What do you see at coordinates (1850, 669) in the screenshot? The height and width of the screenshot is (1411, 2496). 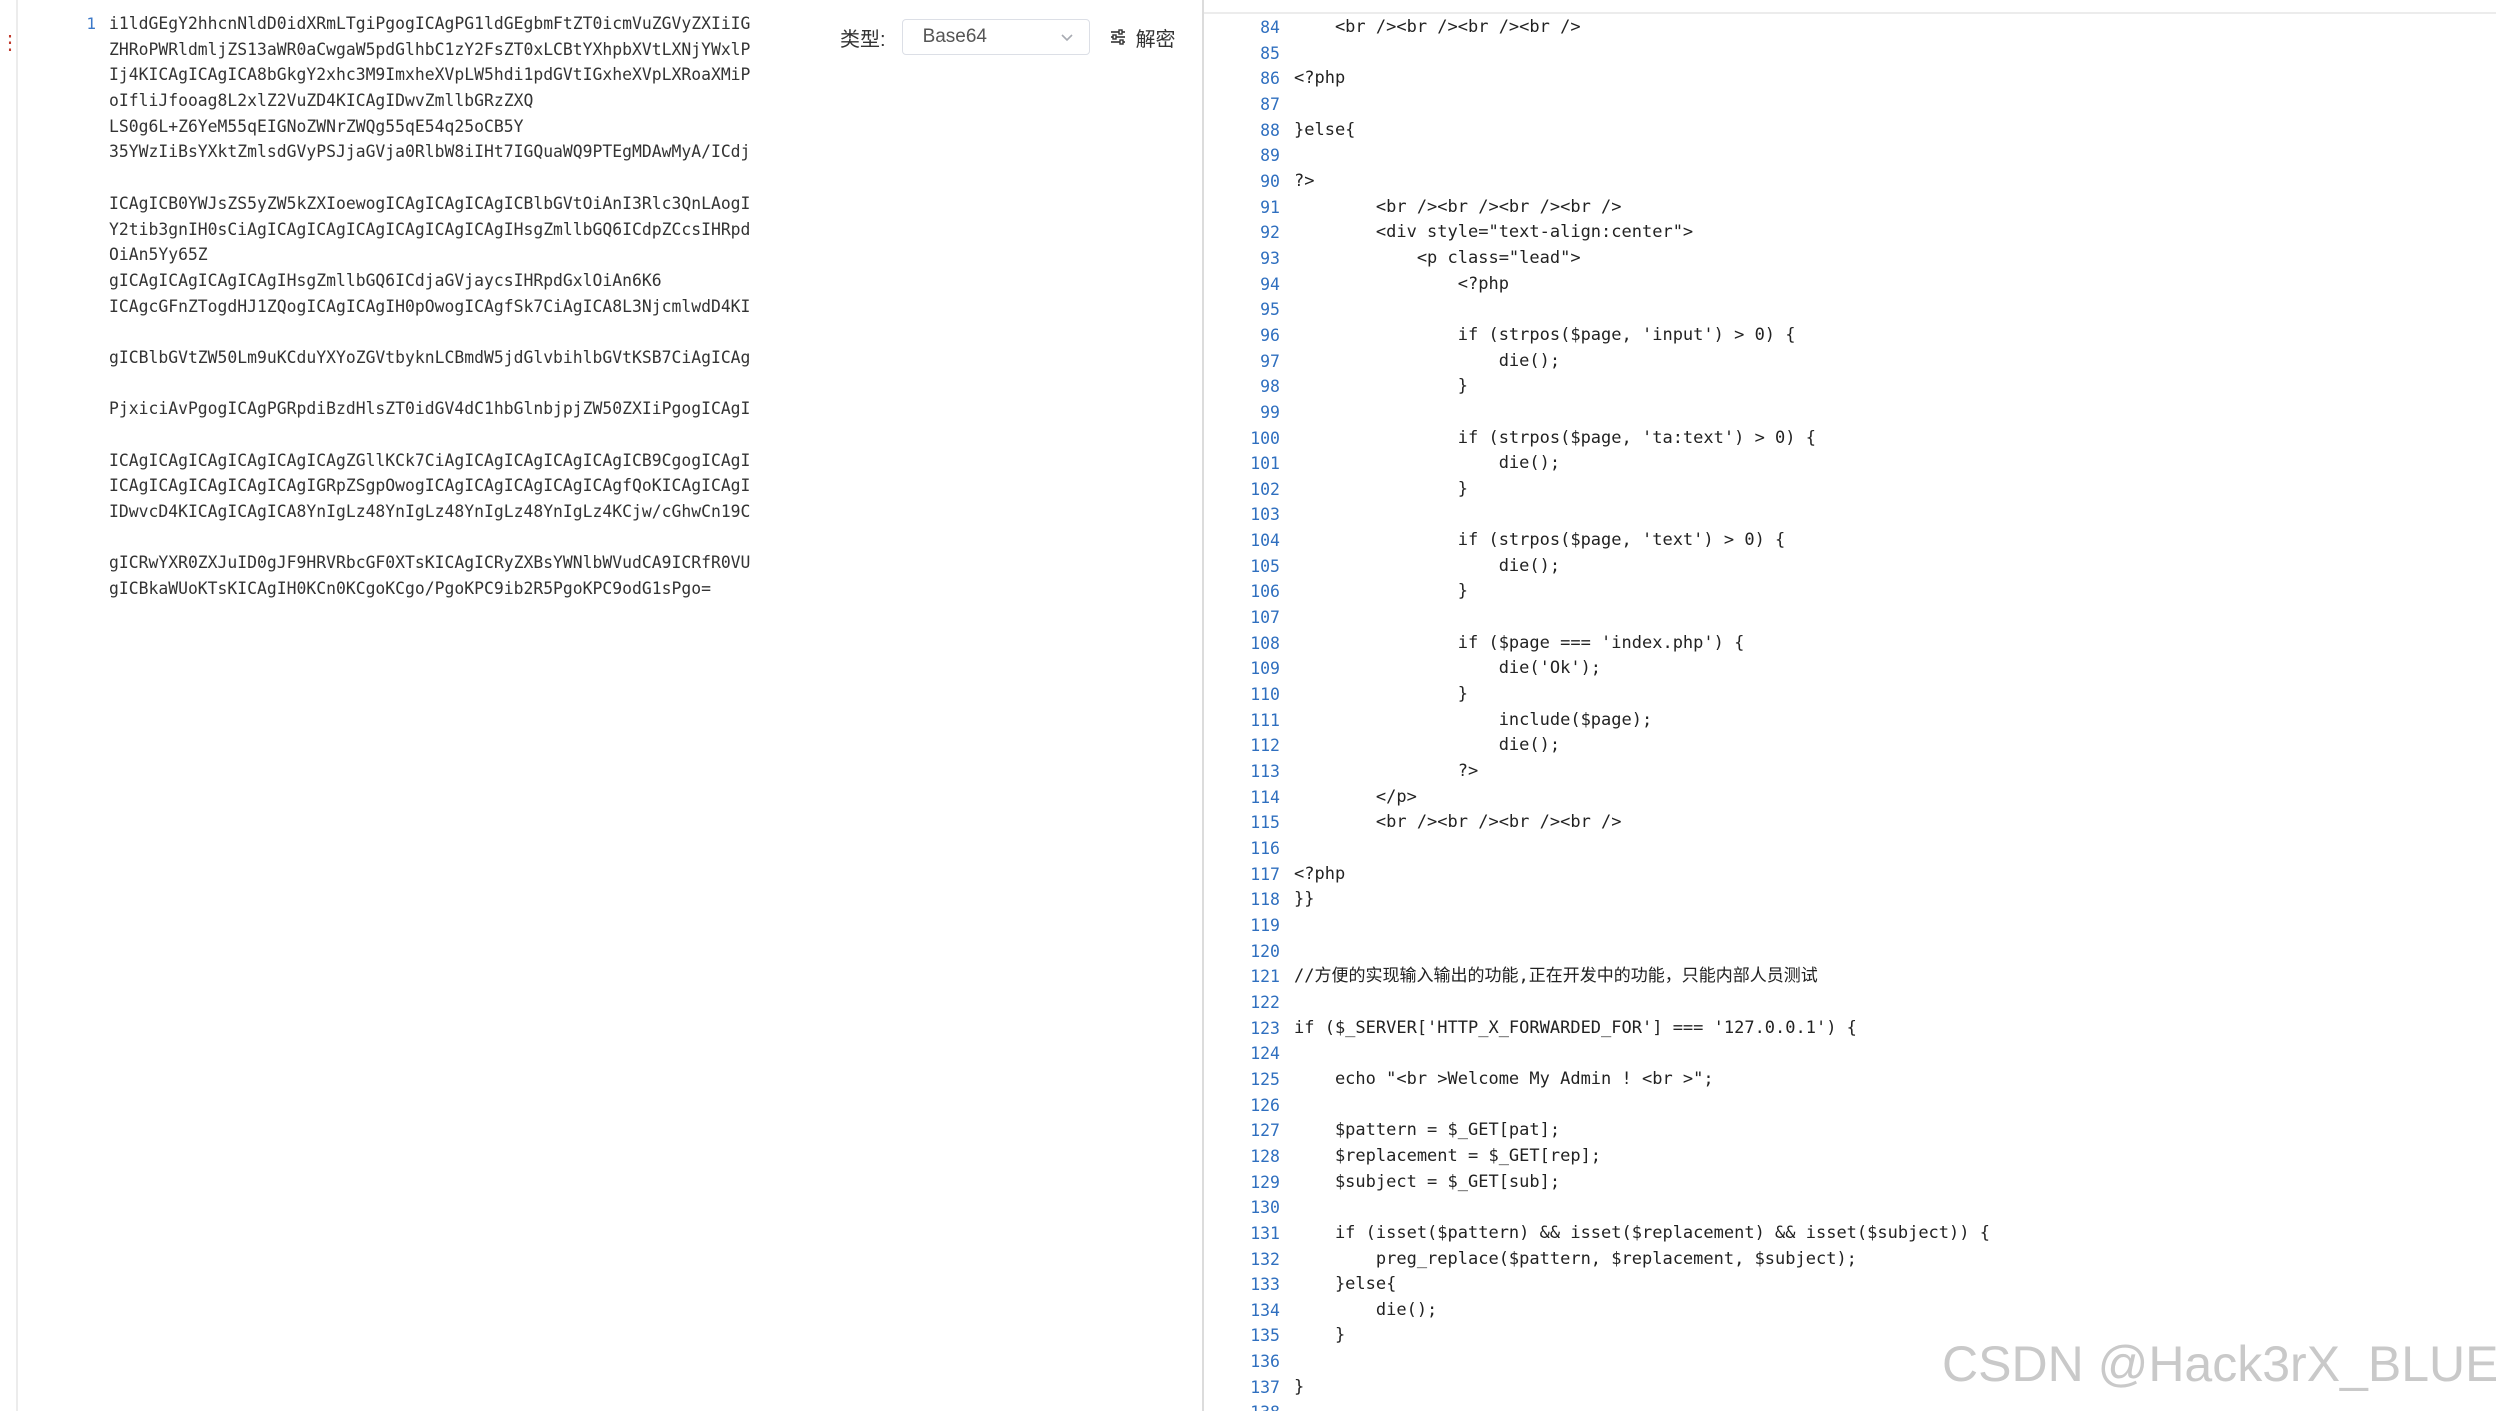 I see `code-line: 109 die('Ok');` at bounding box center [1850, 669].